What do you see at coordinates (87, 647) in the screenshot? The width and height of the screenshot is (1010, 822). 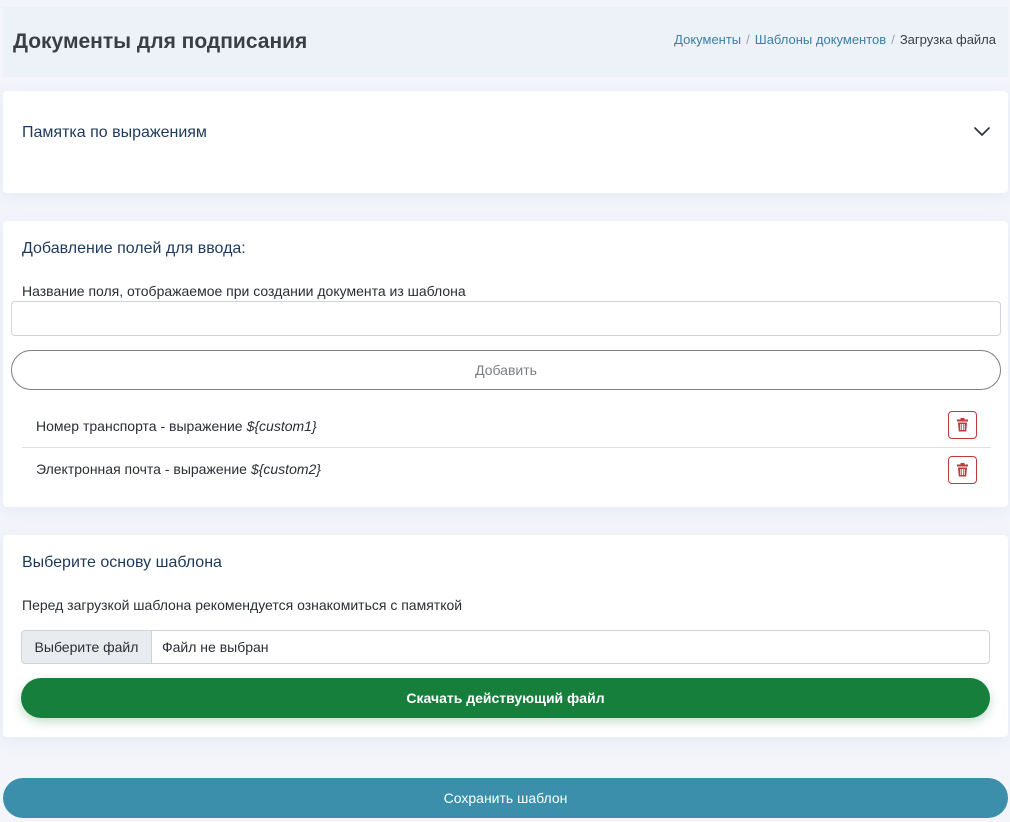 I see `choose-file-button: Выберите файл` at bounding box center [87, 647].